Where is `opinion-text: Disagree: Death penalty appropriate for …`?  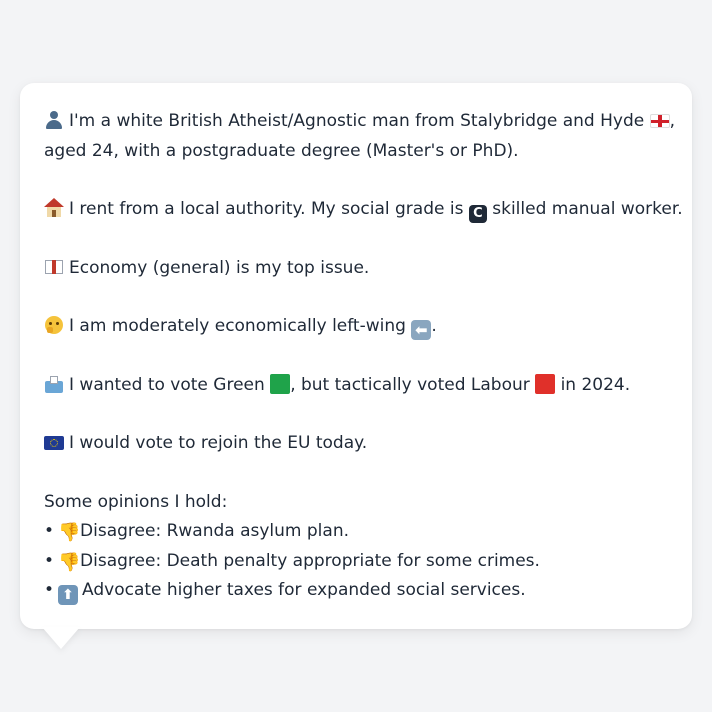
opinion-text: Disagree: Death penalty appropriate for … is located at coordinates (310, 560).